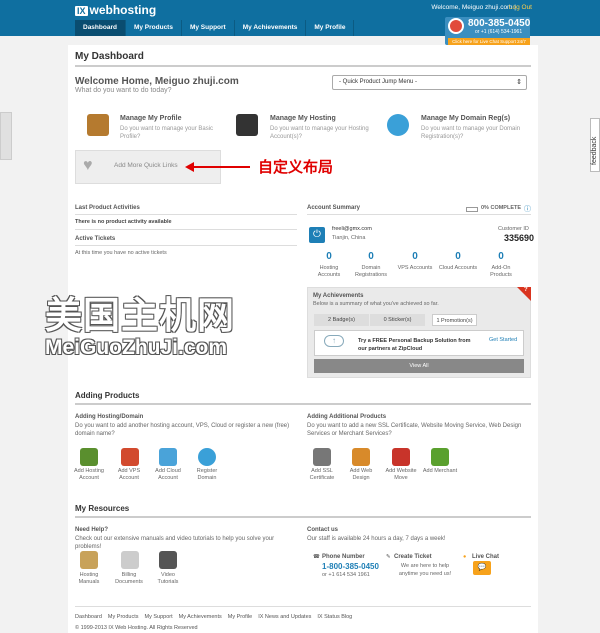  I want to click on register-domain-icon, so click(207, 457).